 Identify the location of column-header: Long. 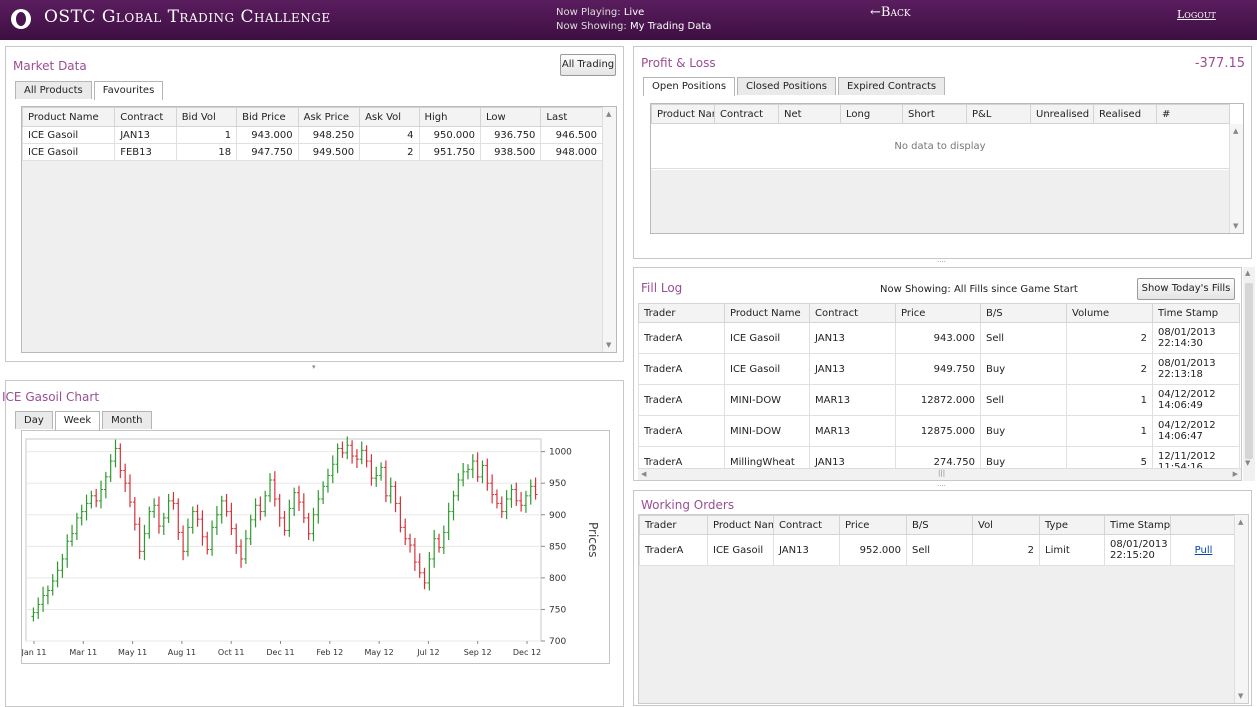
(871, 114).